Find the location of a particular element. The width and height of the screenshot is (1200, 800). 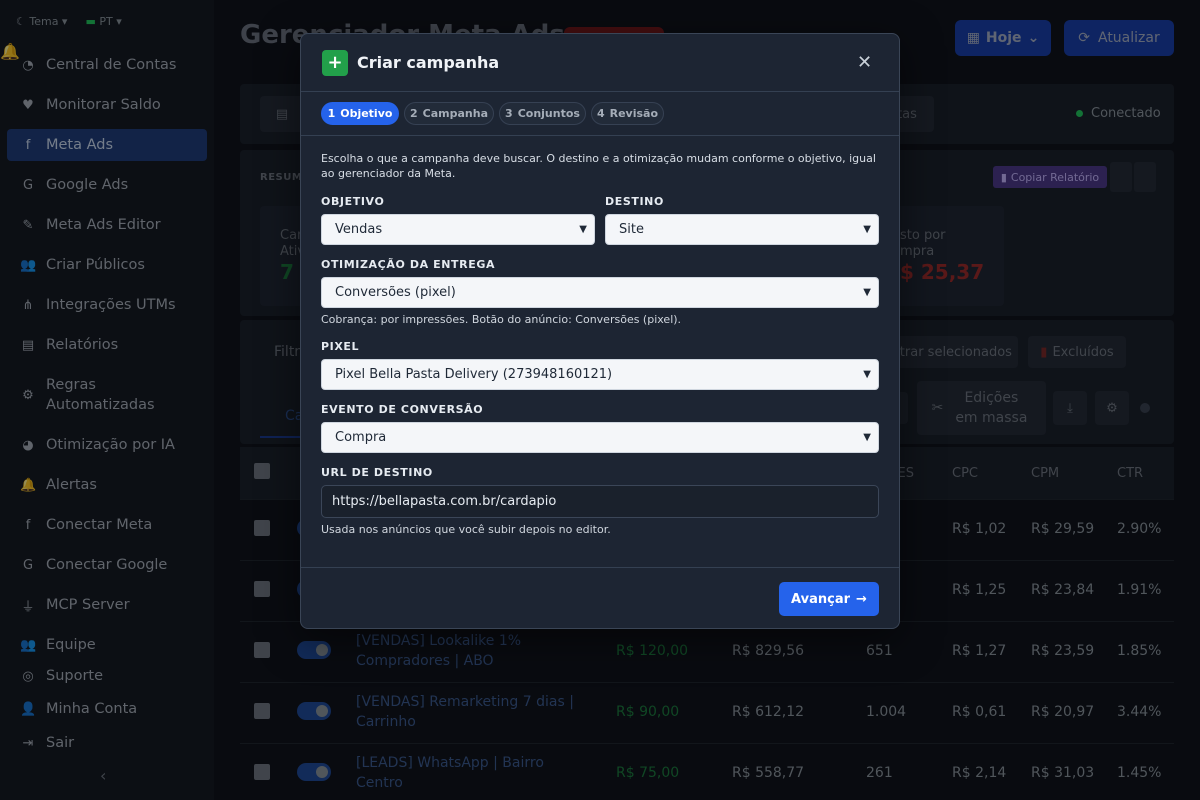

step-label: Campanha is located at coordinates (455, 113).